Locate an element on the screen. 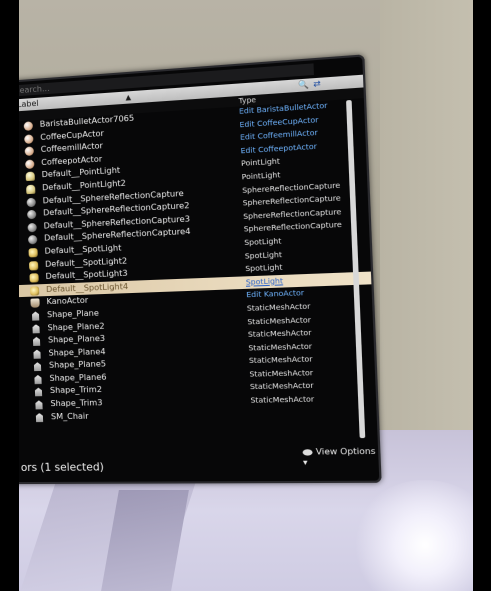  letterbox-right is located at coordinates (482, 295).